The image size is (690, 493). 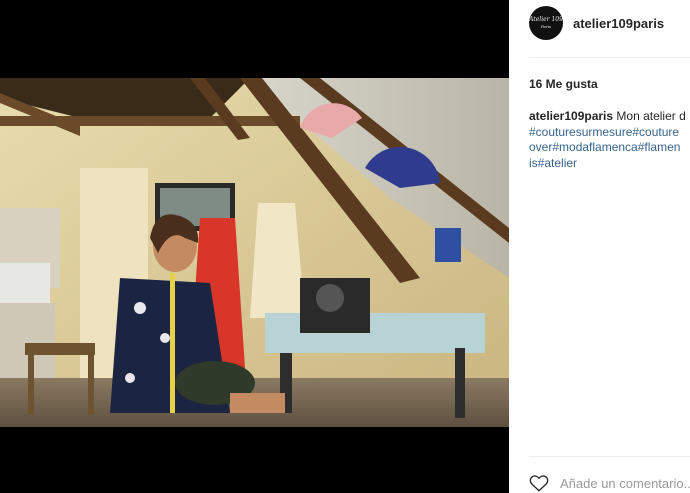 I want to click on avatar: Atelier 109 Paris, so click(x=546, y=23).